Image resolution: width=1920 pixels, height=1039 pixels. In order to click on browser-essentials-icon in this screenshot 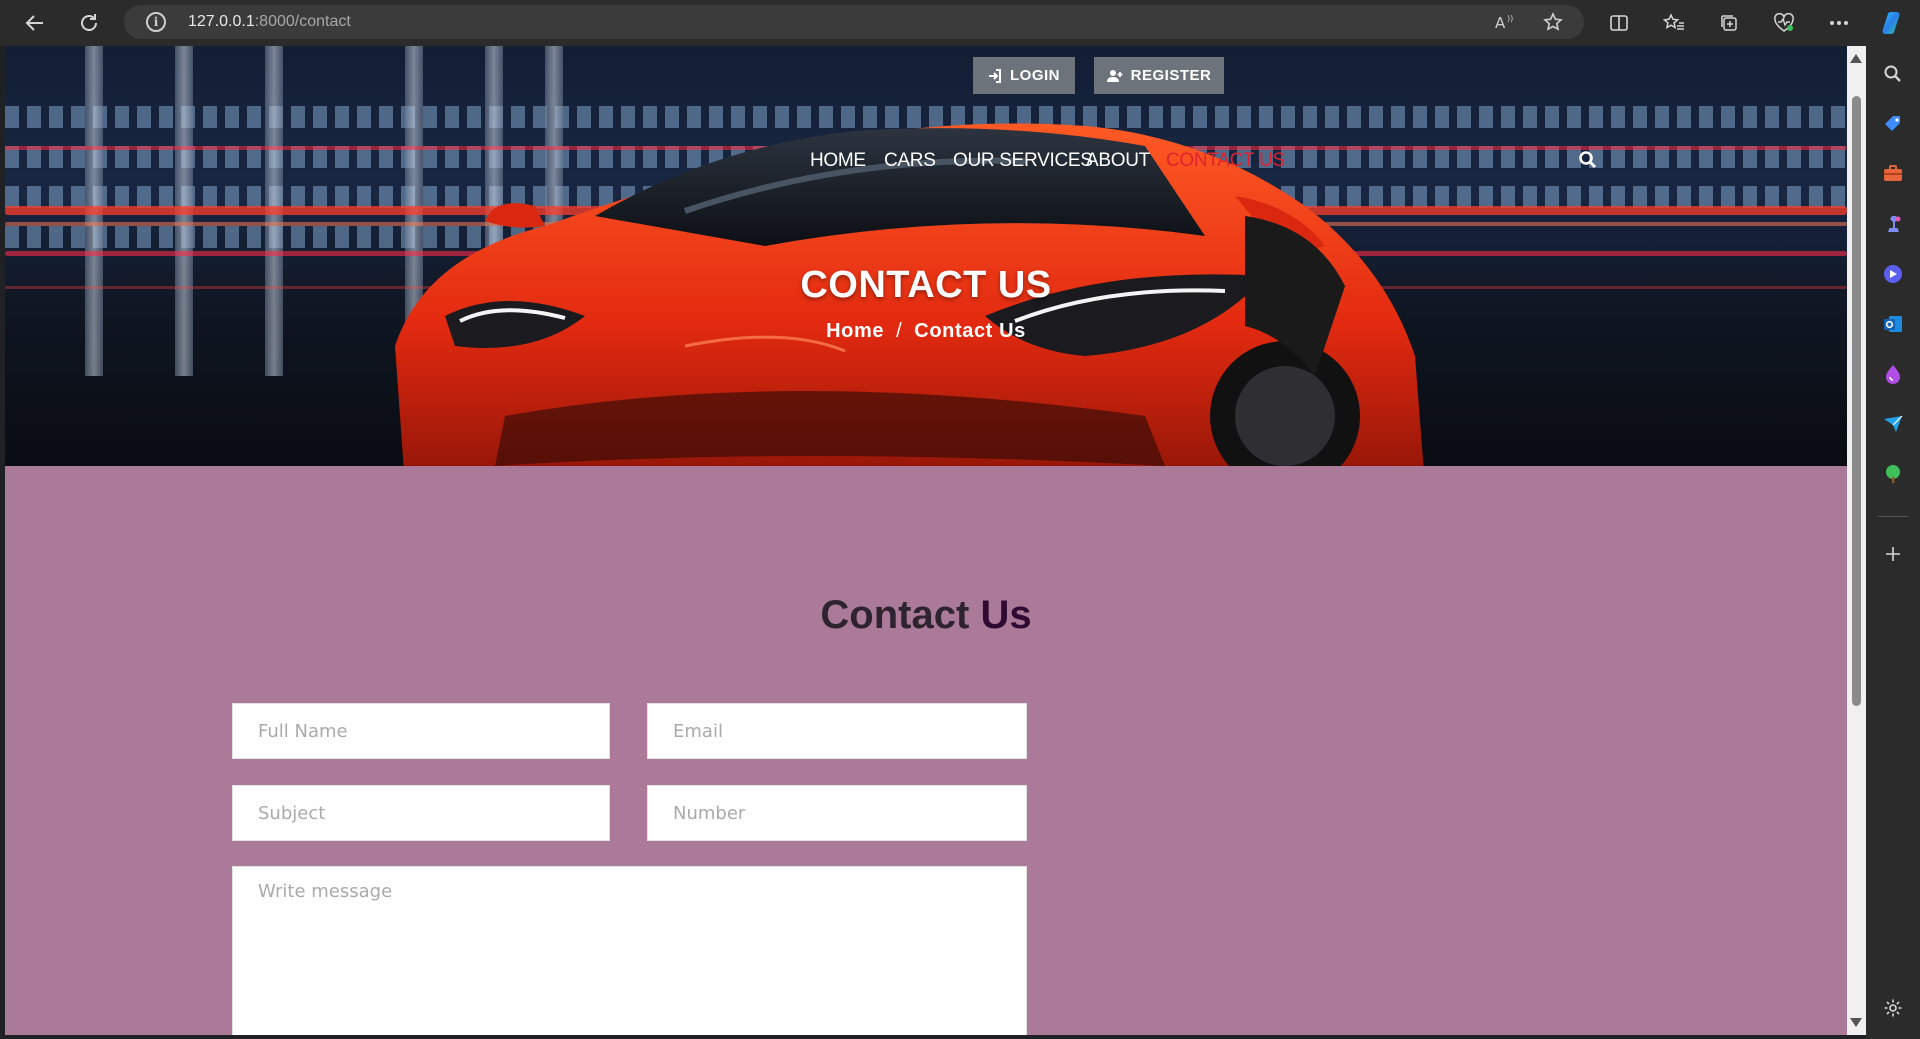, I will do `click(1784, 23)`.